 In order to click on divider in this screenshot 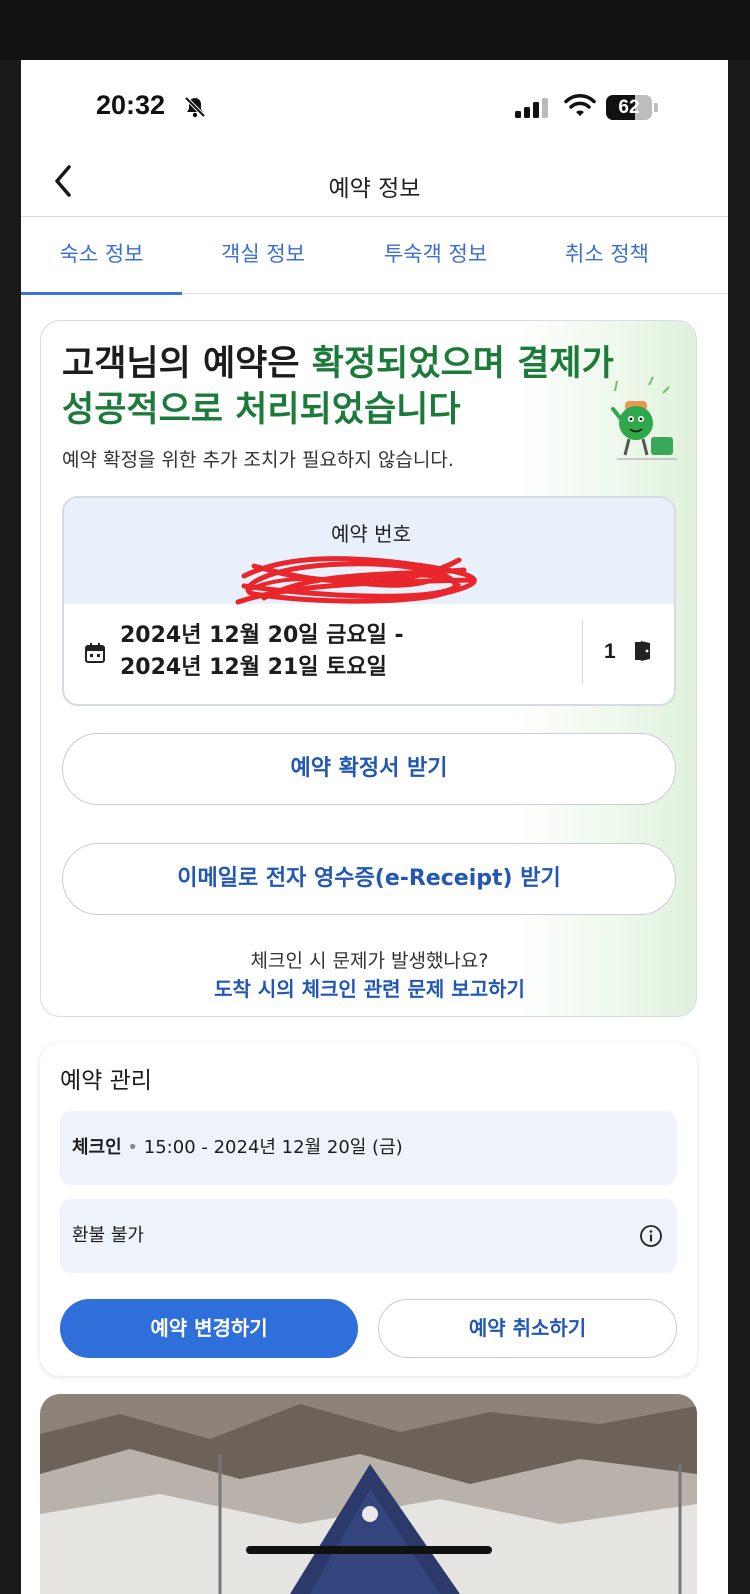, I will do `click(582, 652)`.